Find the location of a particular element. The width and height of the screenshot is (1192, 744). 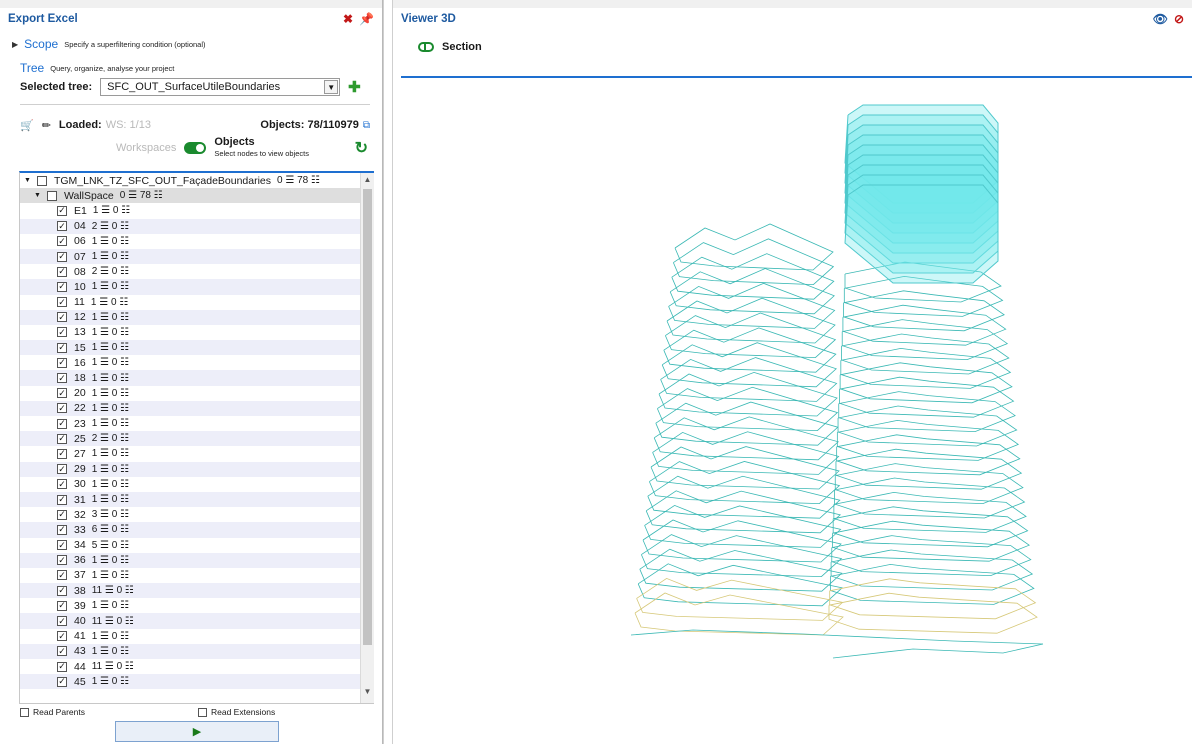

tree-item-row: 07 1 ☰ 0 ☷ is located at coordinates (190, 256).